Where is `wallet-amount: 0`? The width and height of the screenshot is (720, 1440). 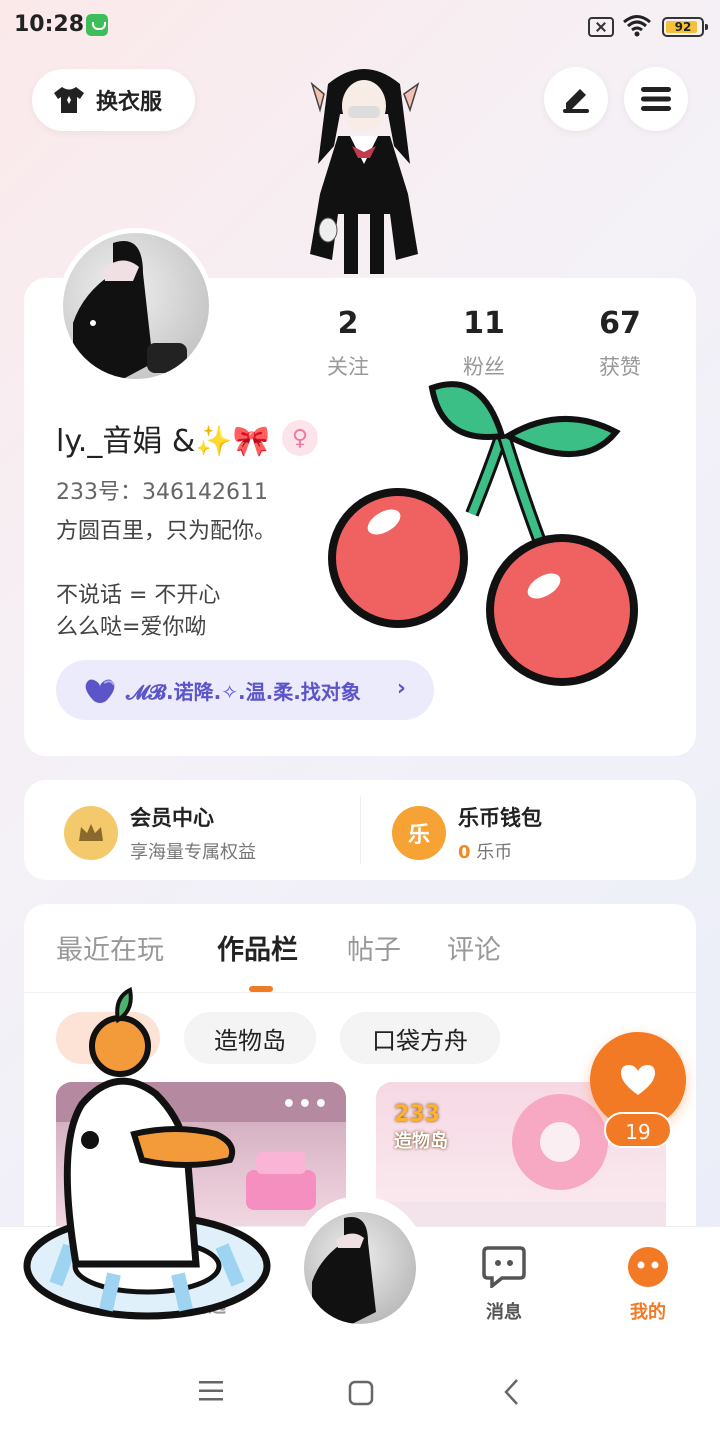 wallet-amount: 0 is located at coordinates (464, 852).